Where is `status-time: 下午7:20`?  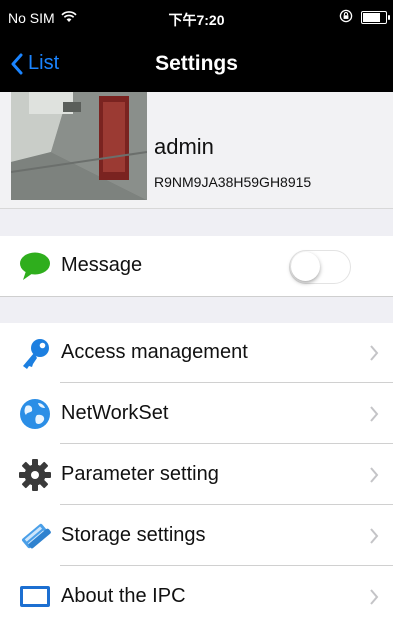
status-time: 下午7:20 is located at coordinates (196, 20).